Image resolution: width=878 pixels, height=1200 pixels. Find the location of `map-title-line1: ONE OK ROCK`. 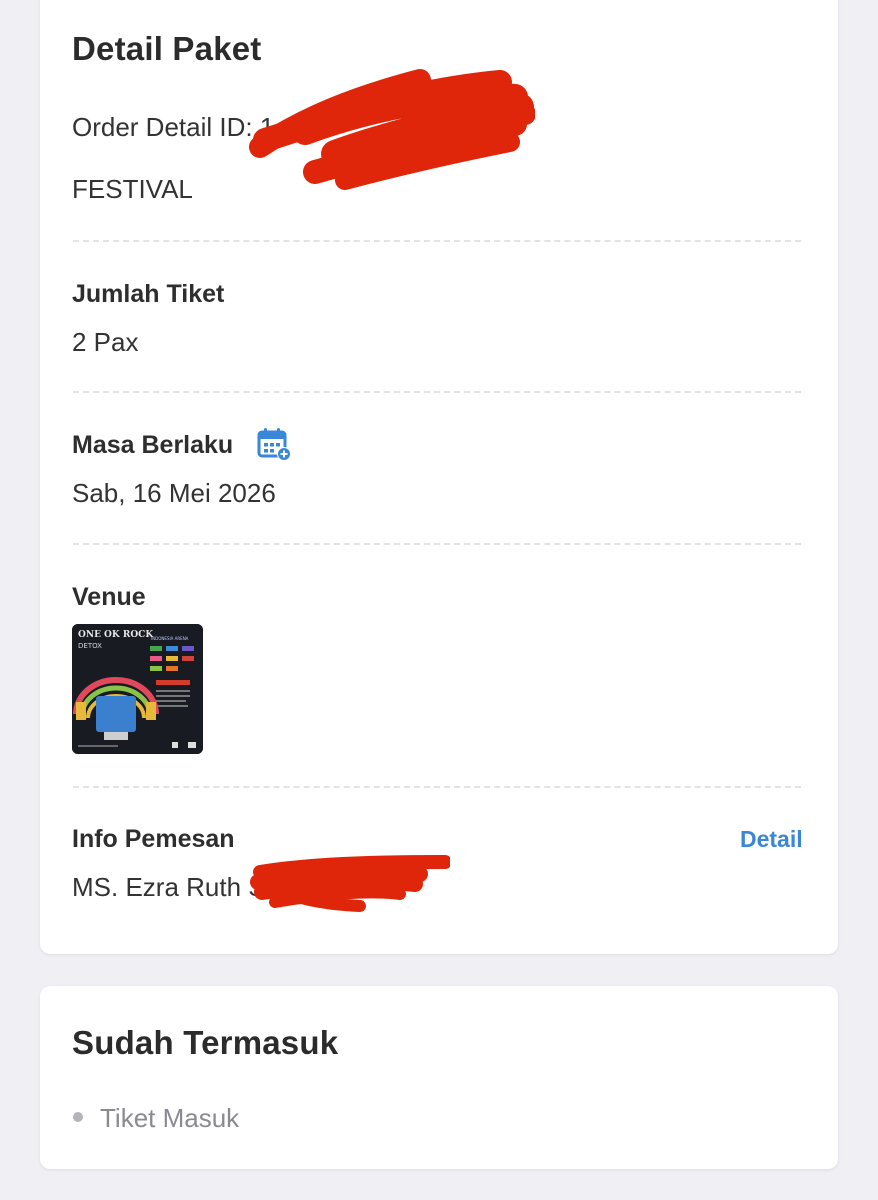

map-title-line1: ONE OK ROCK is located at coordinates (116, 635).